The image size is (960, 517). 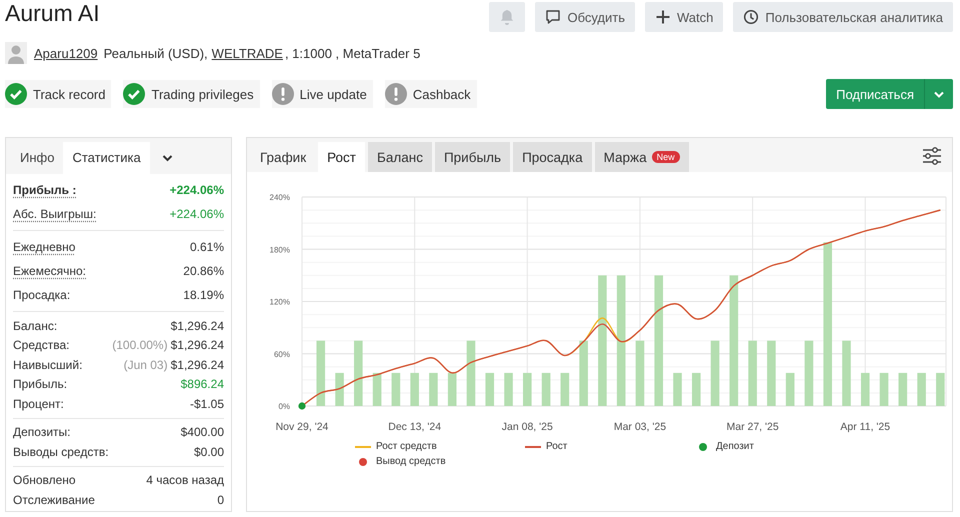 I want to click on stat-label: Ежемесячно:, so click(x=49, y=271).